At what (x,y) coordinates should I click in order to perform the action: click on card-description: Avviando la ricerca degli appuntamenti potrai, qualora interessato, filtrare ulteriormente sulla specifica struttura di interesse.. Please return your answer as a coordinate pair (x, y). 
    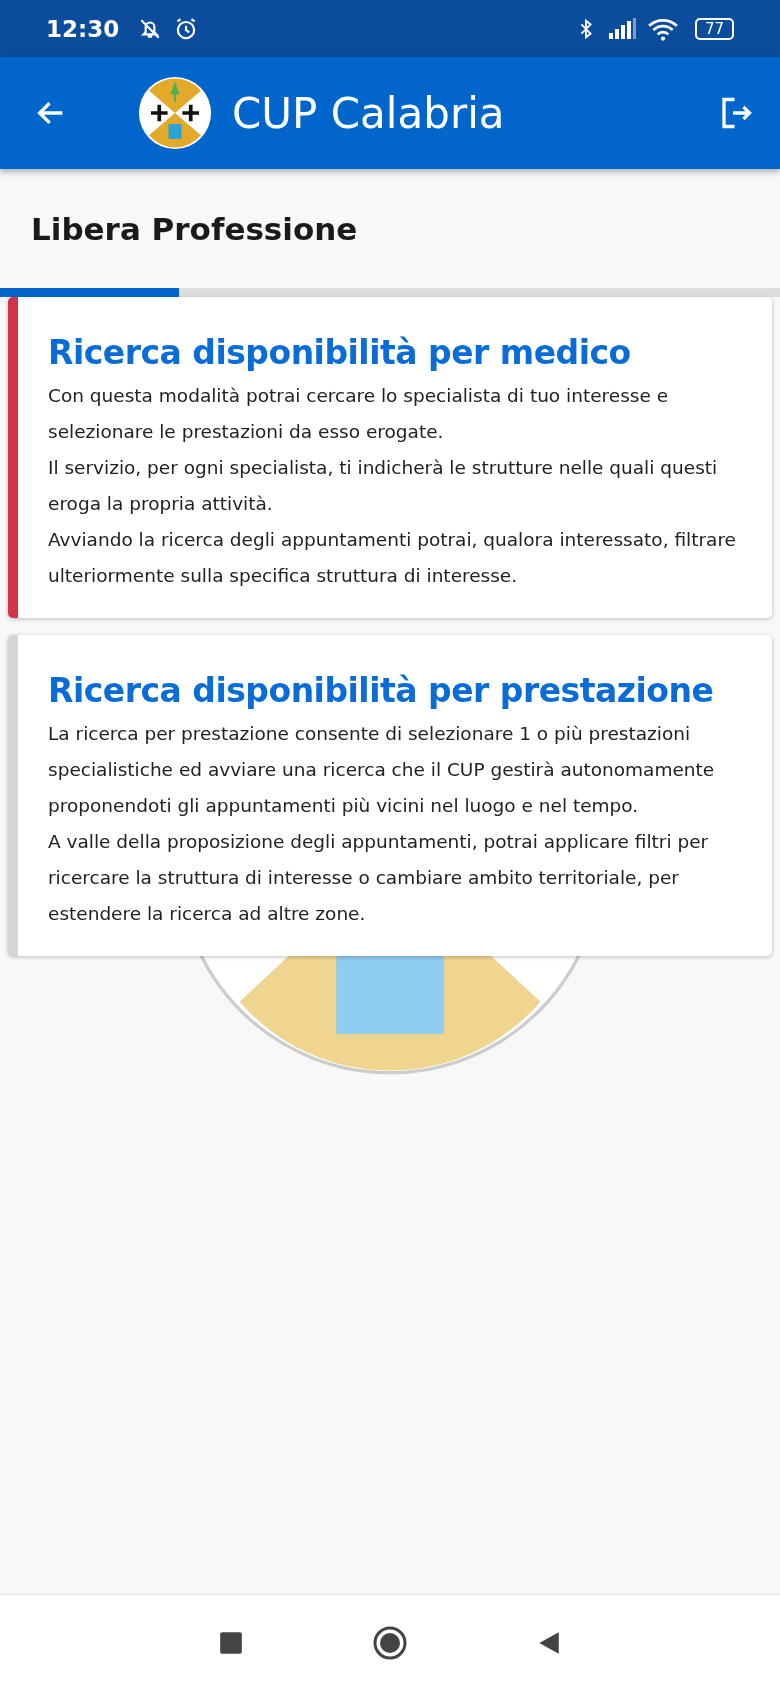
    Looking at the image, I should click on (392, 558).